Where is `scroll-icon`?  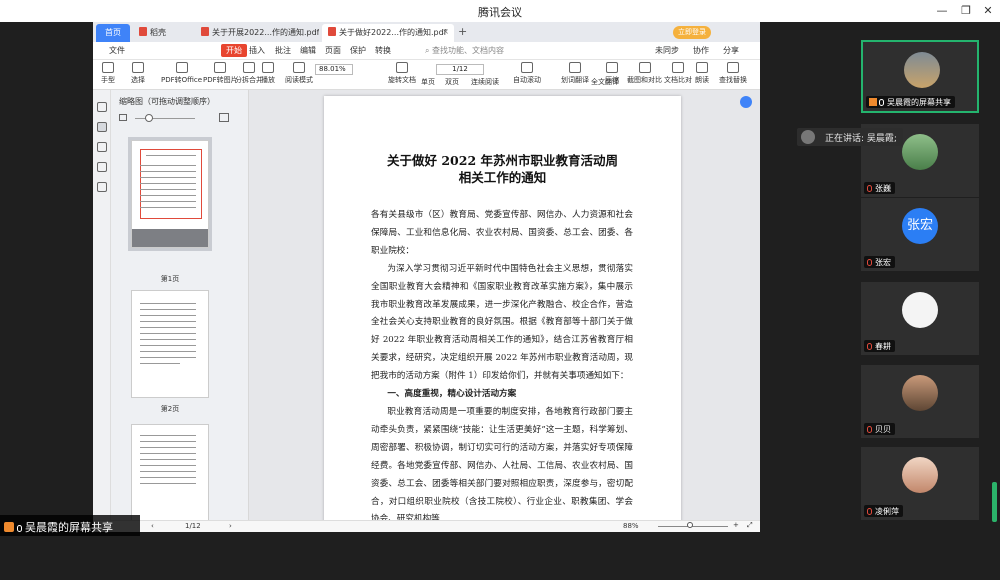
scroll-icon is located at coordinates (527, 67).